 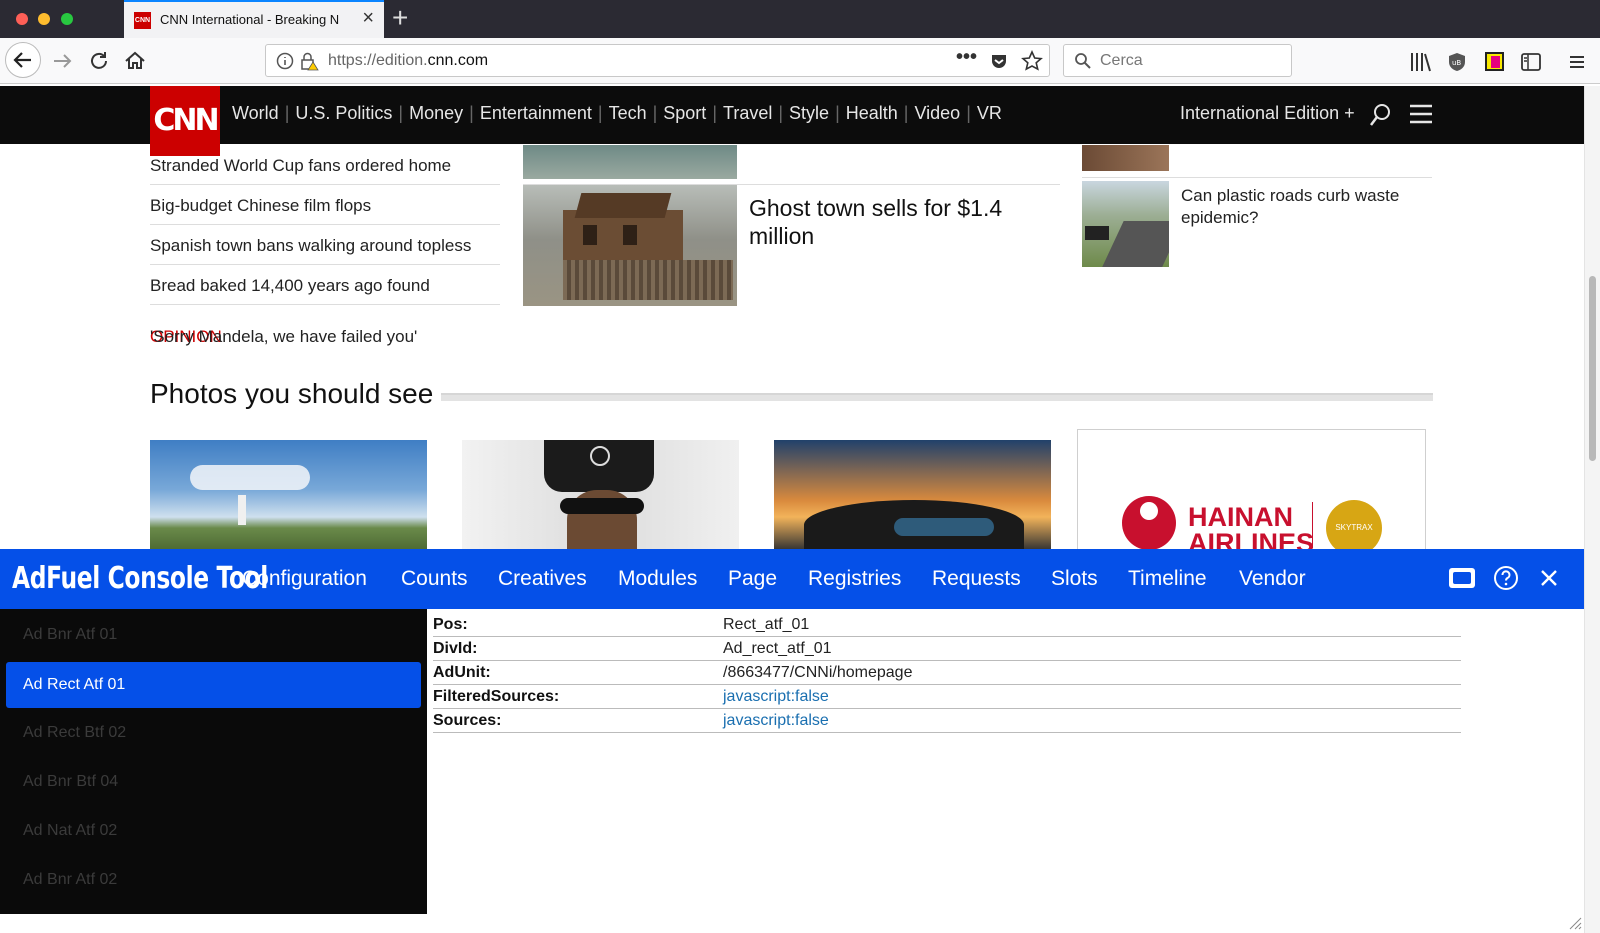 What do you see at coordinates (777, 648) in the screenshot?
I see `detail-value: Ad_rect_atf_01` at bounding box center [777, 648].